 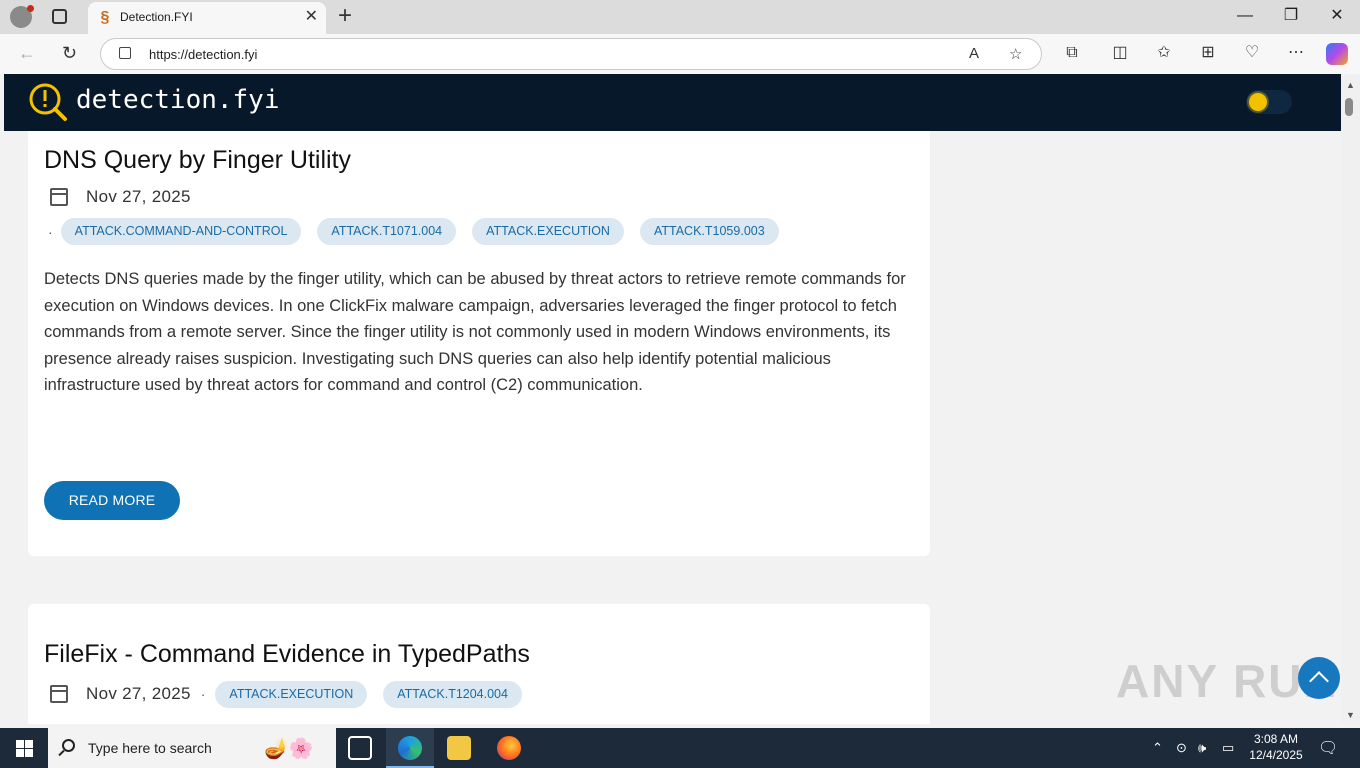 I want to click on address-bar: https://detection.fyi A ☆, so click(x=571, y=54).